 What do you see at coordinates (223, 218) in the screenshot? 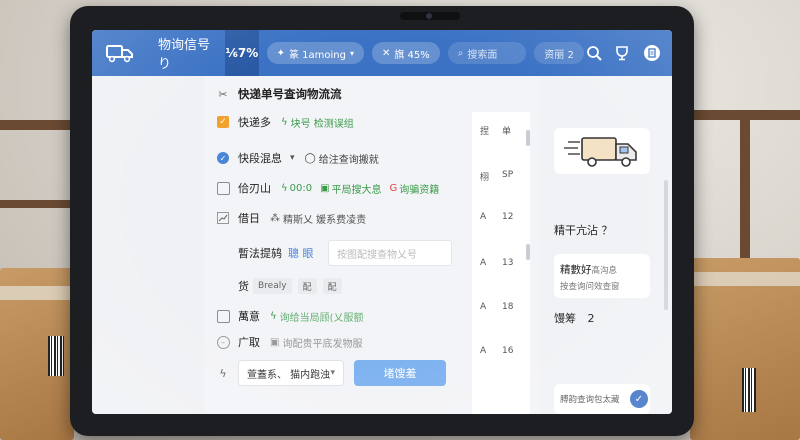
I see `trend-icon` at bounding box center [223, 218].